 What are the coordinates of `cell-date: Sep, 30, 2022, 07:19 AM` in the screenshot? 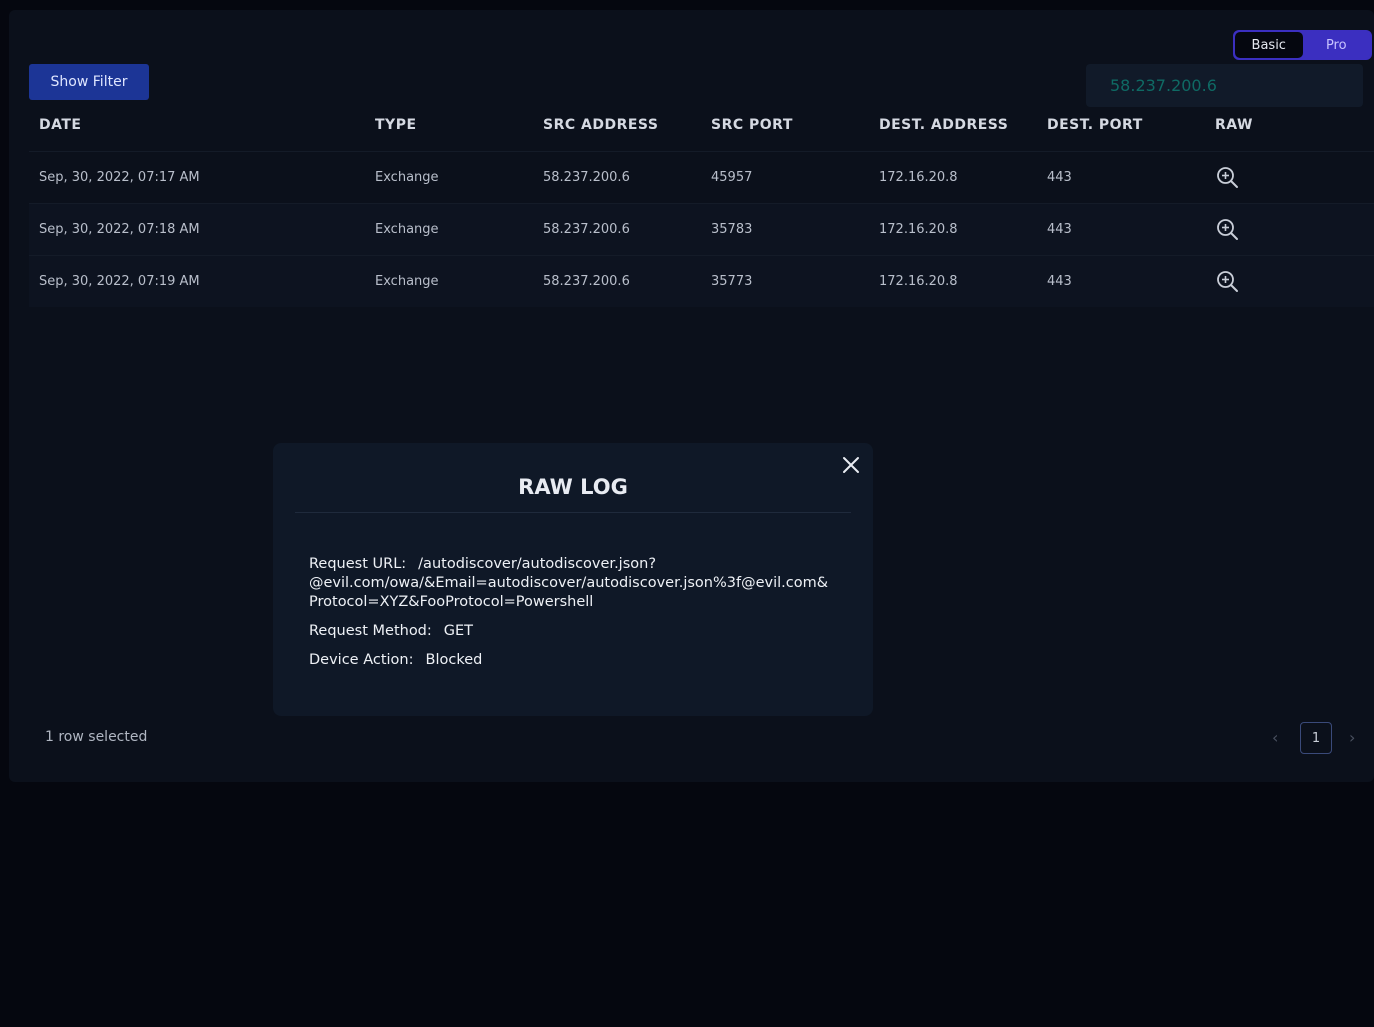 It's located at (119, 281).